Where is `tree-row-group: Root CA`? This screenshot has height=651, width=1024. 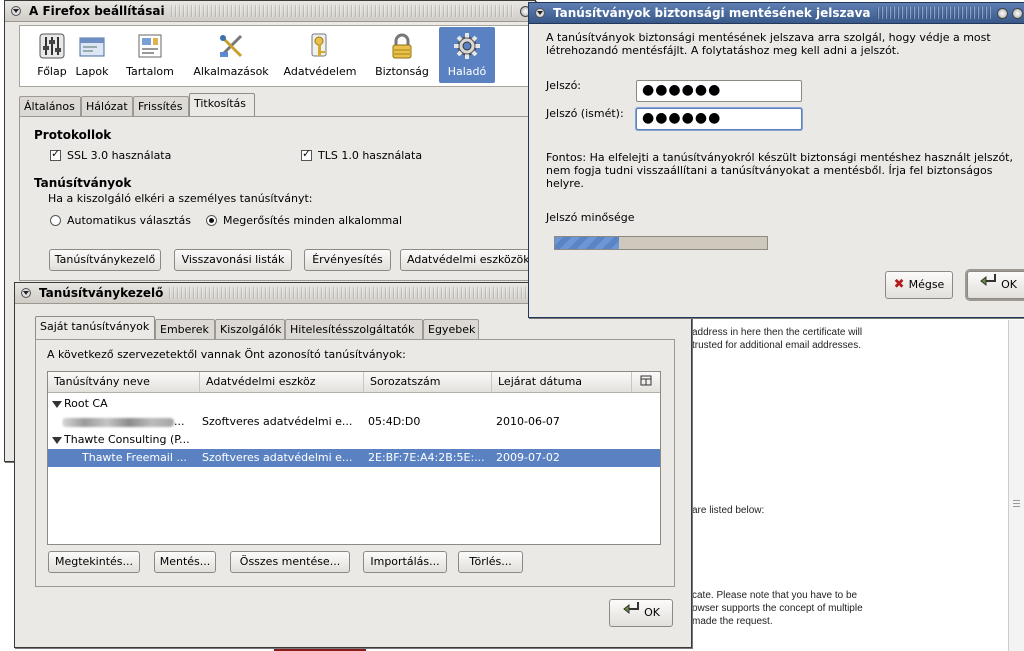
tree-row-group: Root CA is located at coordinates (354, 404).